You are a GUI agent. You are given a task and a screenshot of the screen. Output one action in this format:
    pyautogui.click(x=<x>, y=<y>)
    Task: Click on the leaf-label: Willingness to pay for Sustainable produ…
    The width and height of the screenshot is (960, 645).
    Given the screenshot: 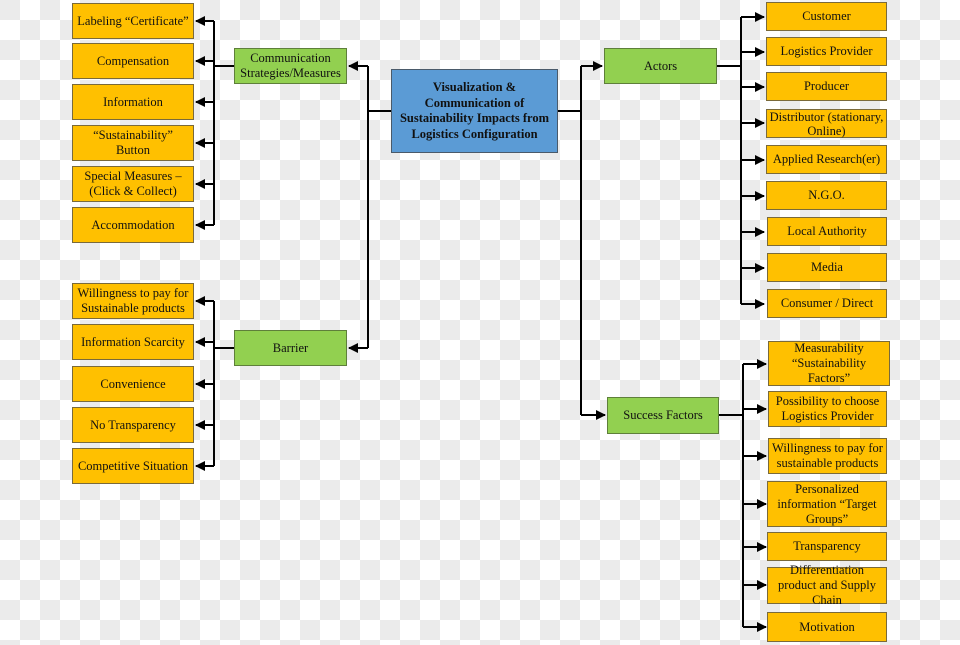 What is the action you would take?
    pyautogui.click(x=133, y=300)
    